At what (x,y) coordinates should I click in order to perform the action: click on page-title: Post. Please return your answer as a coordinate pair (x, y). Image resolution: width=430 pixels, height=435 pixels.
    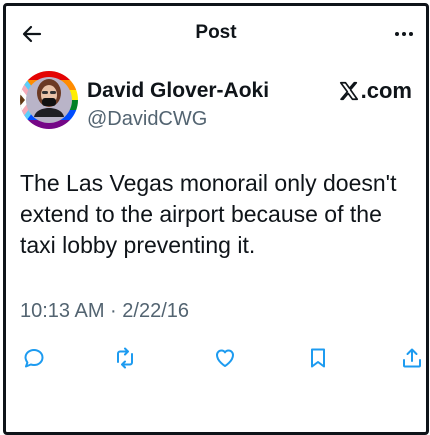
    Looking at the image, I should click on (216, 32).